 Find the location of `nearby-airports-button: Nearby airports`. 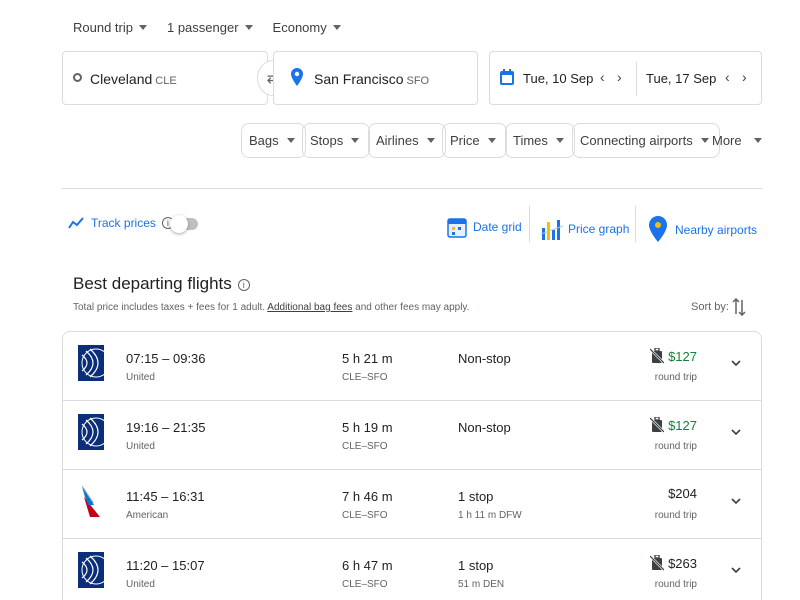

nearby-airports-button: Nearby airports is located at coordinates (703, 230).